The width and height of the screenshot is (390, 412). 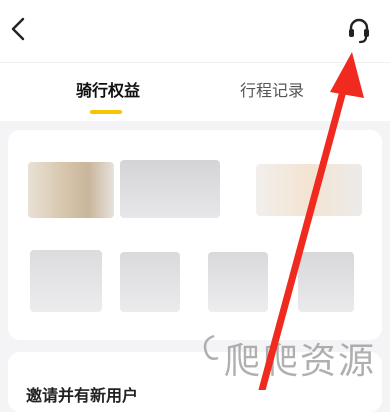 I want to click on tab-bar: 骑行权益 行程记录, so click(x=195, y=91).